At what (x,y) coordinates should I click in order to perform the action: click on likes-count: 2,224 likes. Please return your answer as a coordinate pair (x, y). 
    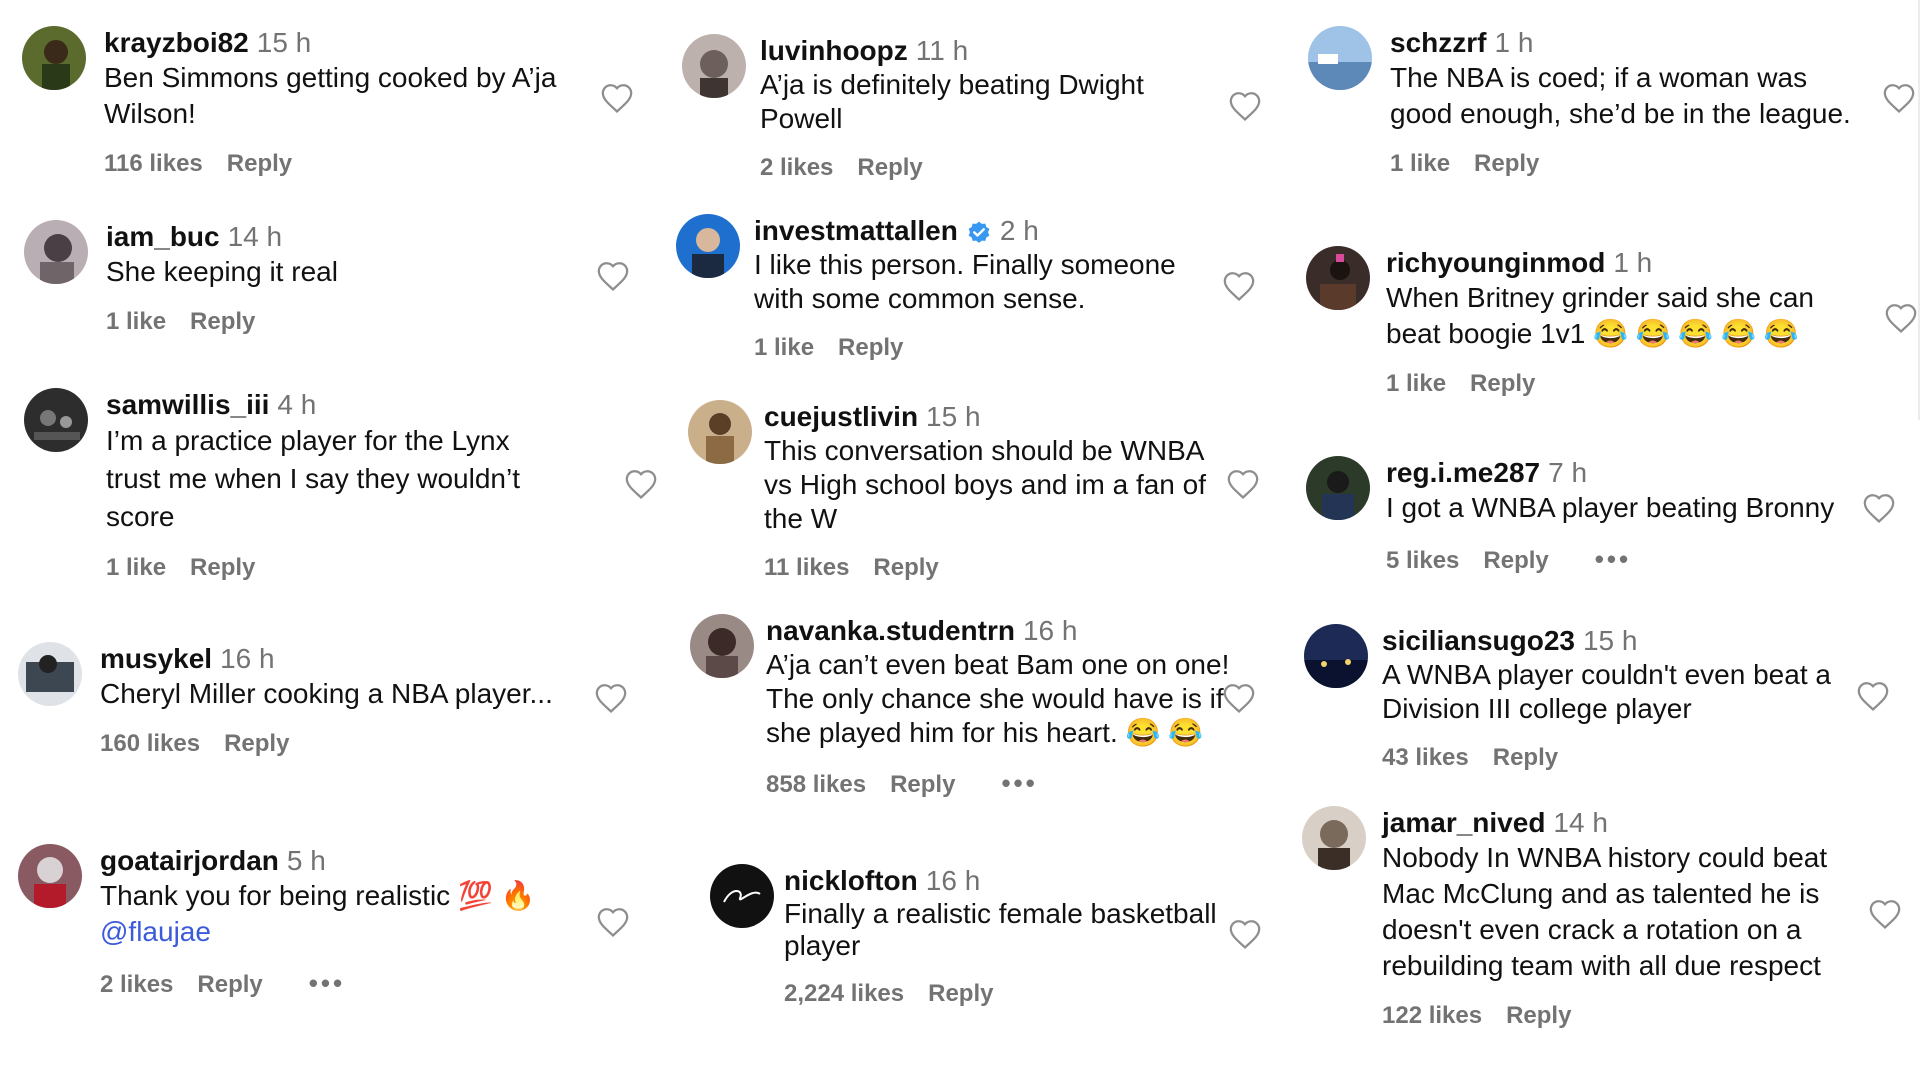
    Looking at the image, I should click on (844, 993).